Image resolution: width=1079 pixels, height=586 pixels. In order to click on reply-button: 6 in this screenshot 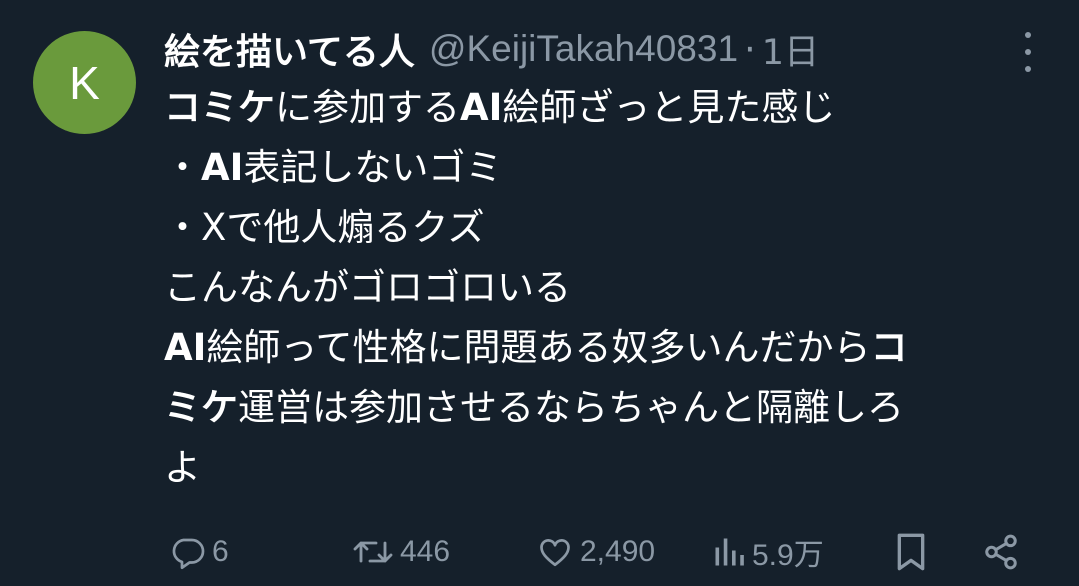, I will do `click(199, 552)`.